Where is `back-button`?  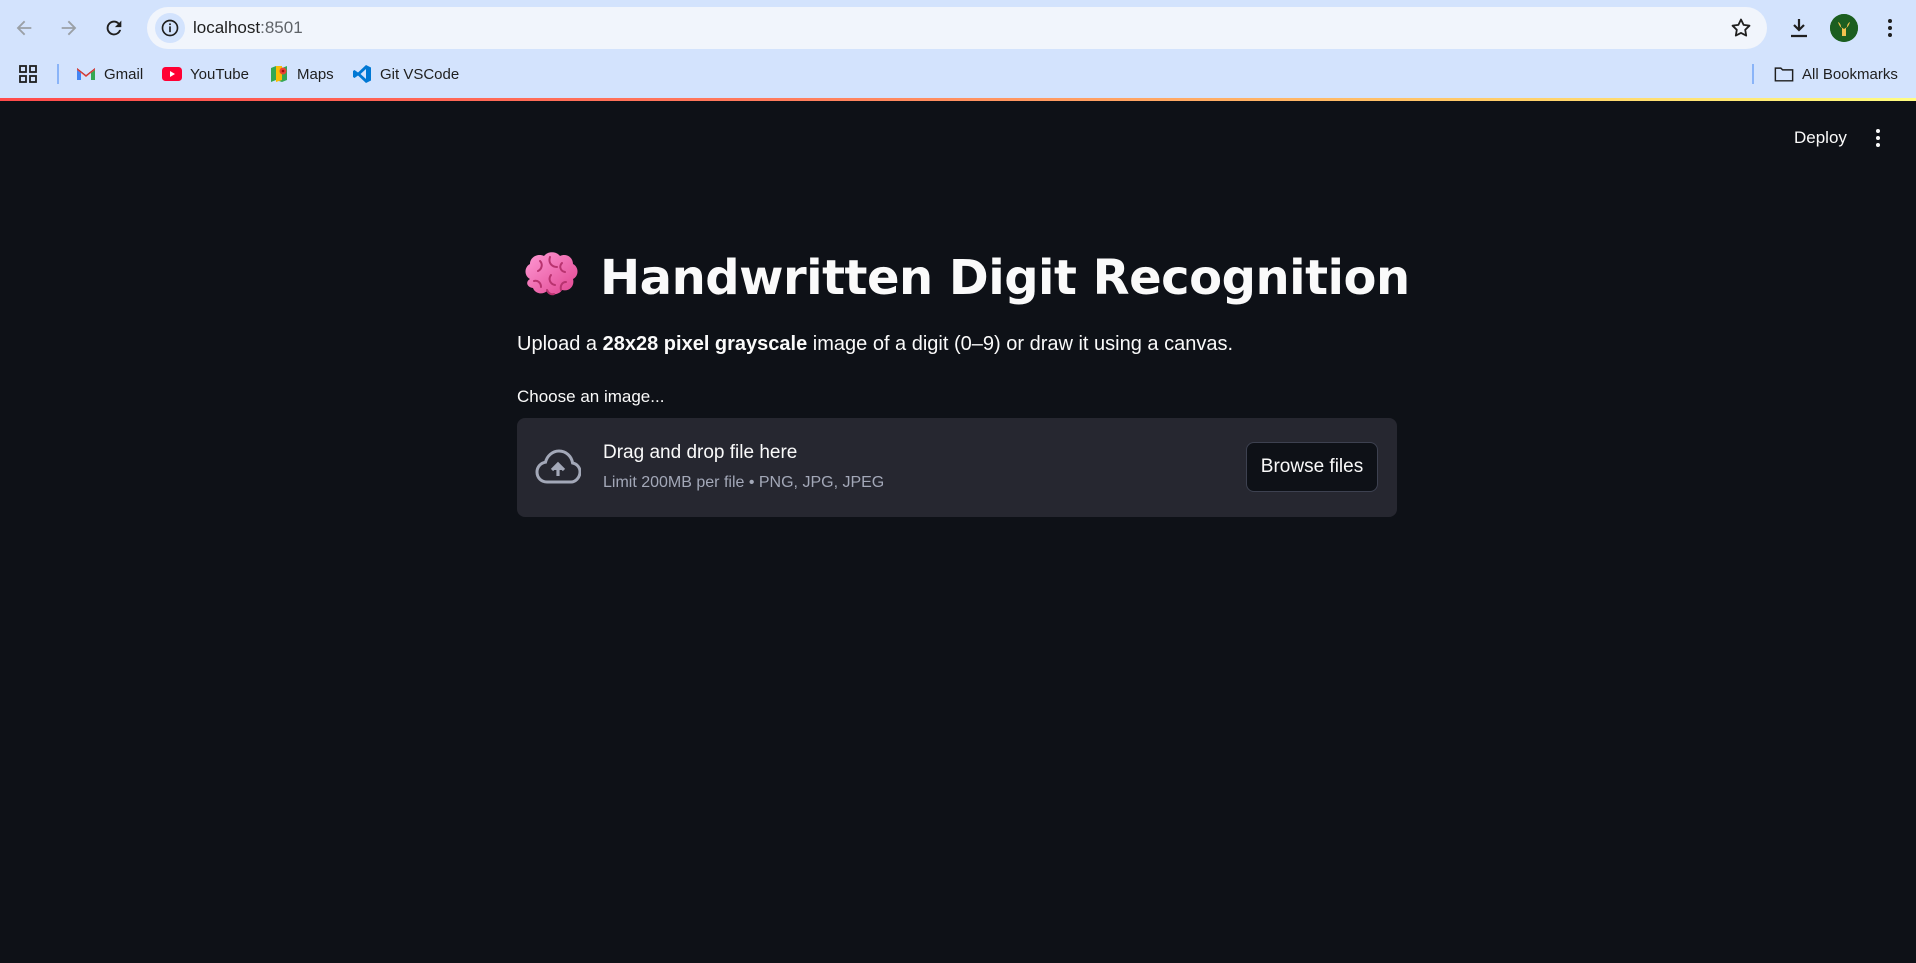
back-button is located at coordinates (24, 28).